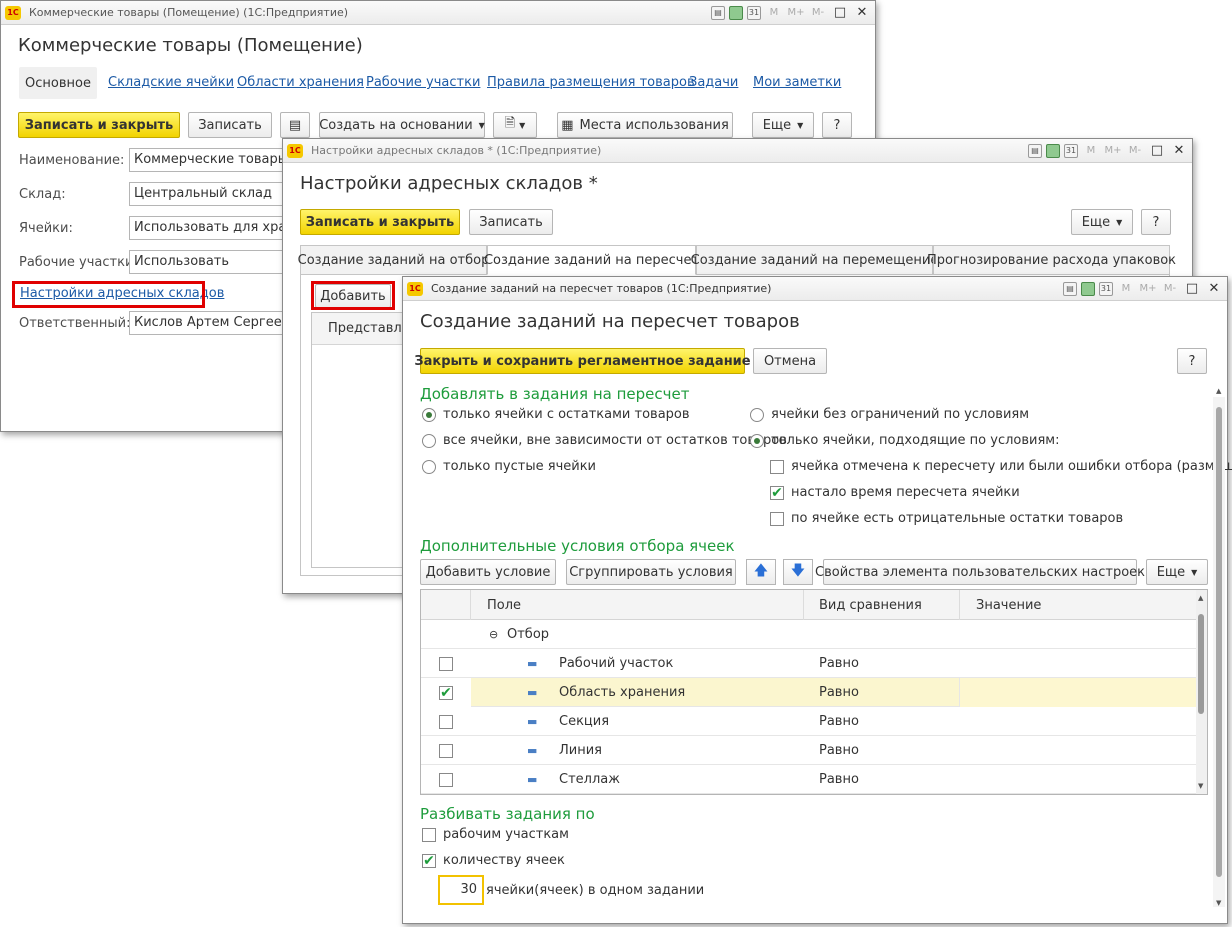  What do you see at coordinates (645, 125) in the screenshot?
I see `usage-places-button: ▦ Места использования` at bounding box center [645, 125].